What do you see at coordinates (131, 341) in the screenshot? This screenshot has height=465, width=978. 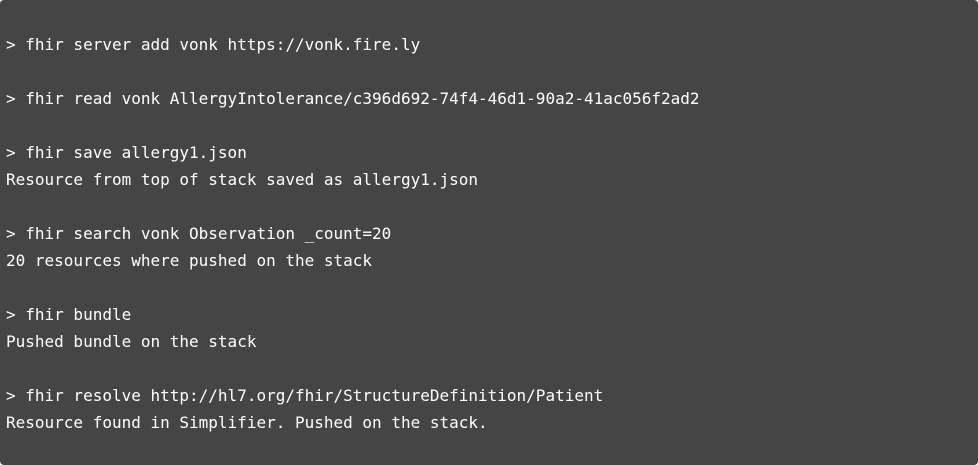 I see `output-line: Pushed bundle on the stack` at bounding box center [131, 341].